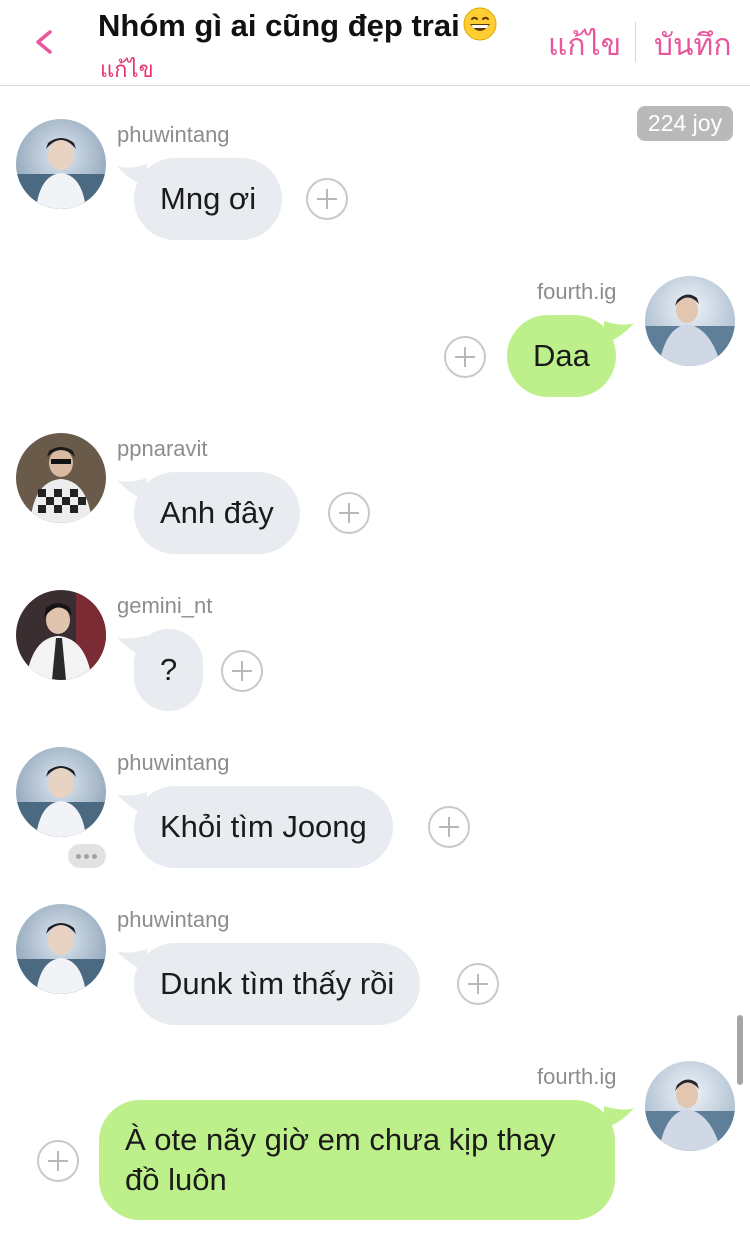  I want to click on header-divider, so click(635, 42).